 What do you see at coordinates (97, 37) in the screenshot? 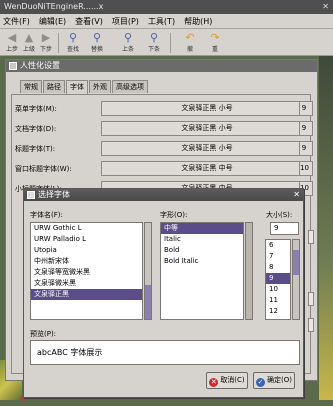
I see `replace-icon: ⚲` at bounding box center [97, 37].